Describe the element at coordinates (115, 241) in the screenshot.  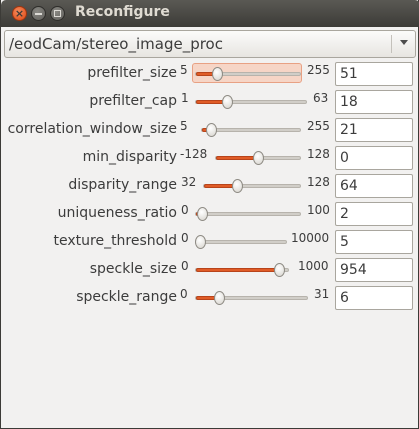
I see `param-label: texture_threshold` at that location.